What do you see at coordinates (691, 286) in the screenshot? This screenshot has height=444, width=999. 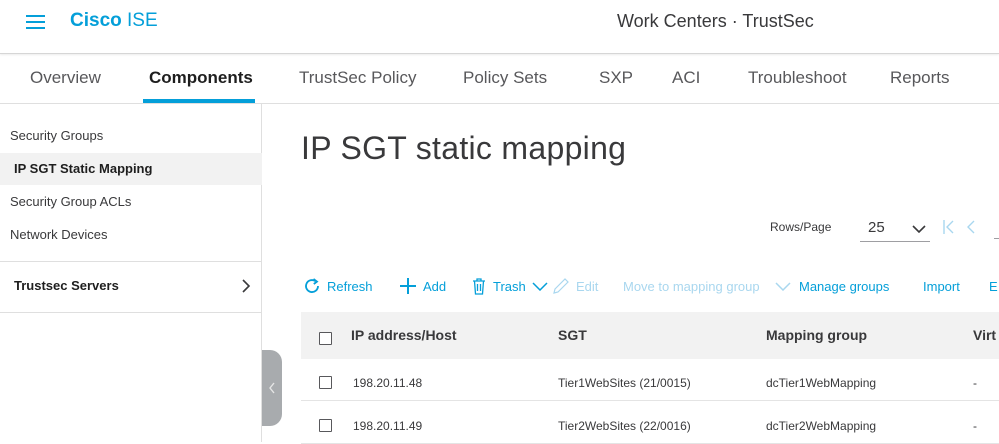 I see `move-label: Move to mapping group` at bounding box center [691, 286].